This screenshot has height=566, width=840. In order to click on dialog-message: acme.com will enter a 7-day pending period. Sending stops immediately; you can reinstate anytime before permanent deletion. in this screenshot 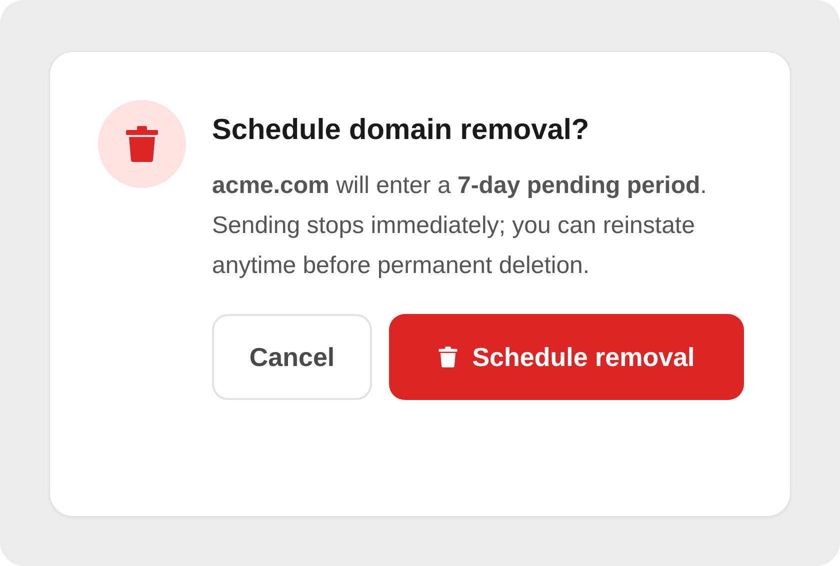, I will do `click(460, 226)`.